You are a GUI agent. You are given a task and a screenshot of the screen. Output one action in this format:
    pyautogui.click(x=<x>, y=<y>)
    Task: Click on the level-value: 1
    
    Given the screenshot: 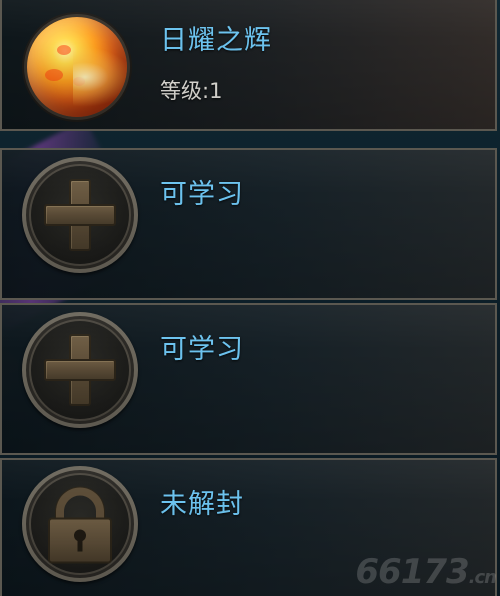 What is the action you would take?
    pyautogui.click(x=216, y=91)
    